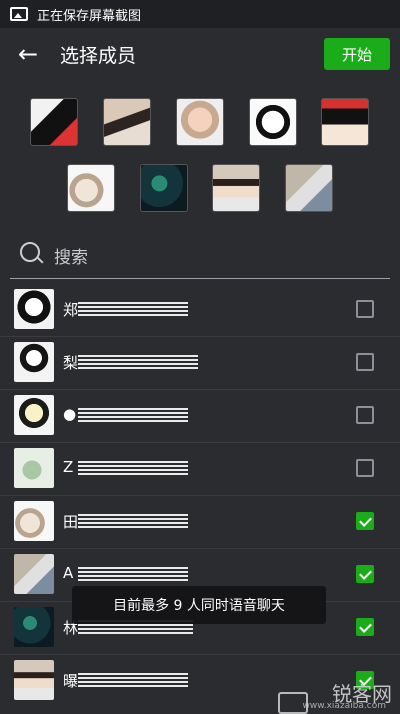 The image size is (400, 714). What do you see at coordinates (71, 310) in the screenshot?
I see `contact-name: 郑` at bounding box center [71, 310].